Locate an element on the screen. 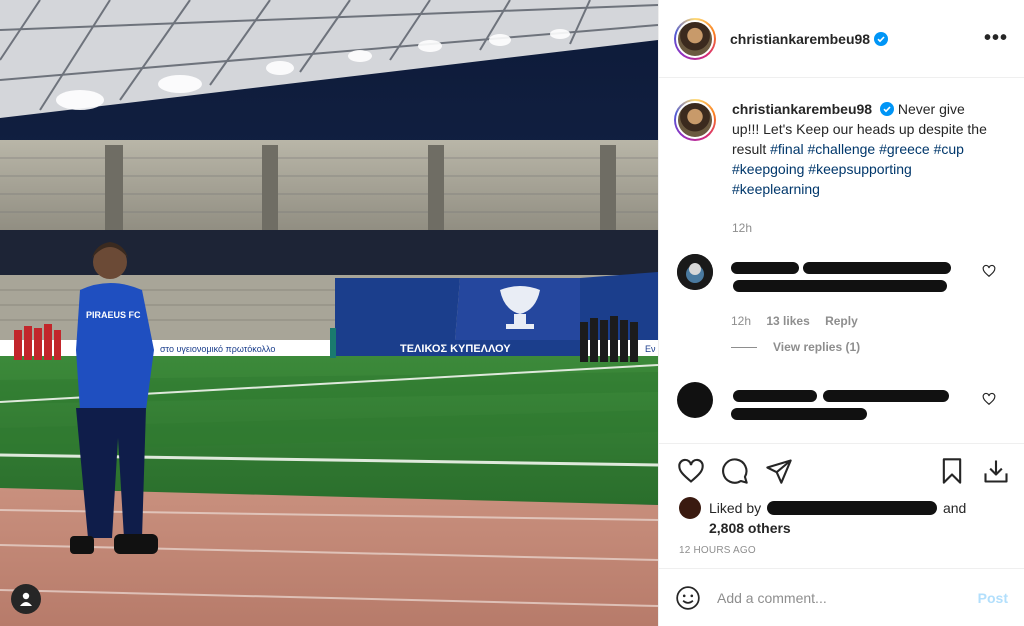 Image resolution: width=1024 pixels, height=626 pixels. user-tag-icon is located at coordinates (26, 599).